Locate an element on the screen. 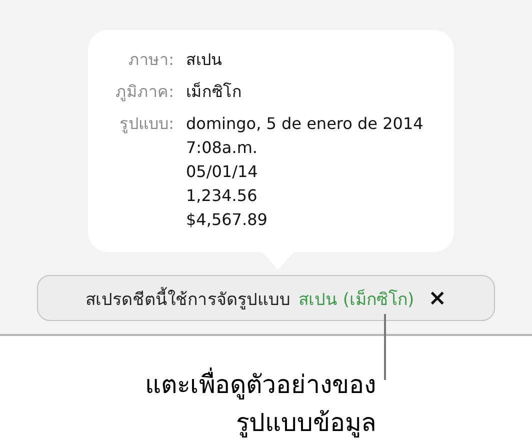  field-value: สเปน is located at coordinates (204, 60).